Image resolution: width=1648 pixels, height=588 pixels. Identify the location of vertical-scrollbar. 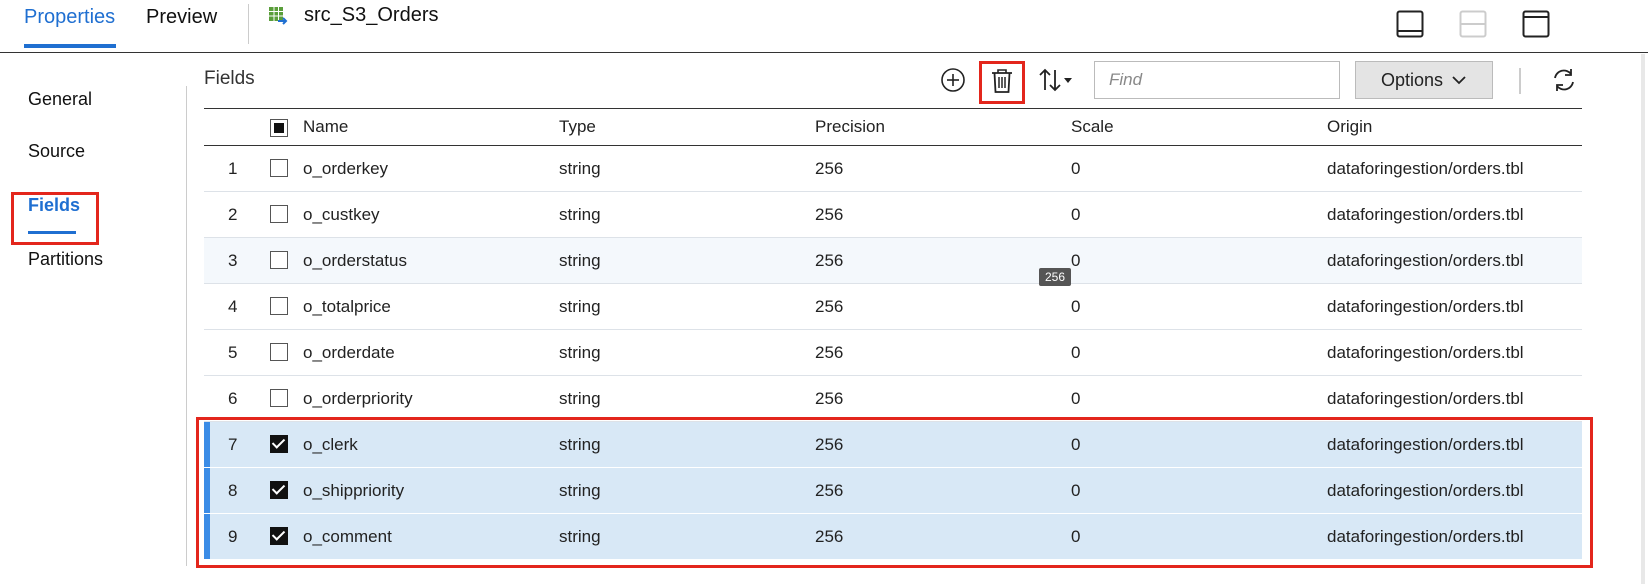
(1643, 319).